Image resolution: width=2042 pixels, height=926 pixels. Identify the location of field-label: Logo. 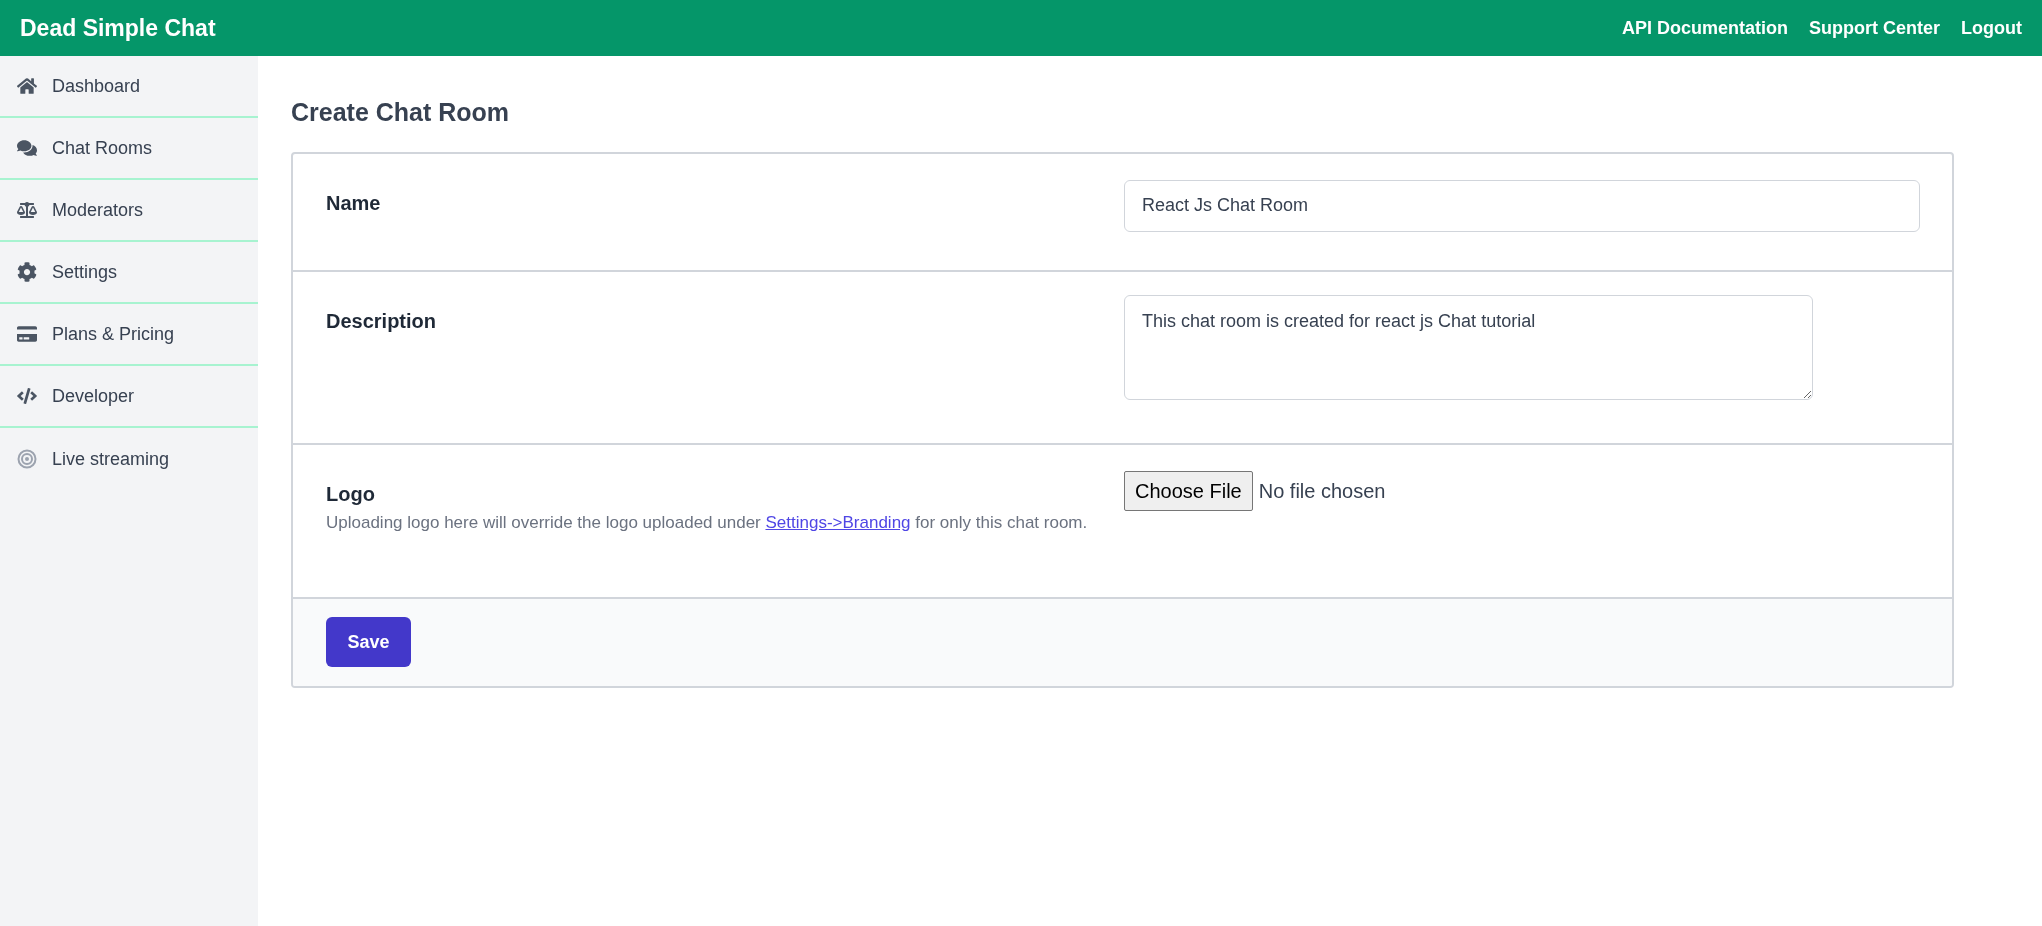
(350, 494).